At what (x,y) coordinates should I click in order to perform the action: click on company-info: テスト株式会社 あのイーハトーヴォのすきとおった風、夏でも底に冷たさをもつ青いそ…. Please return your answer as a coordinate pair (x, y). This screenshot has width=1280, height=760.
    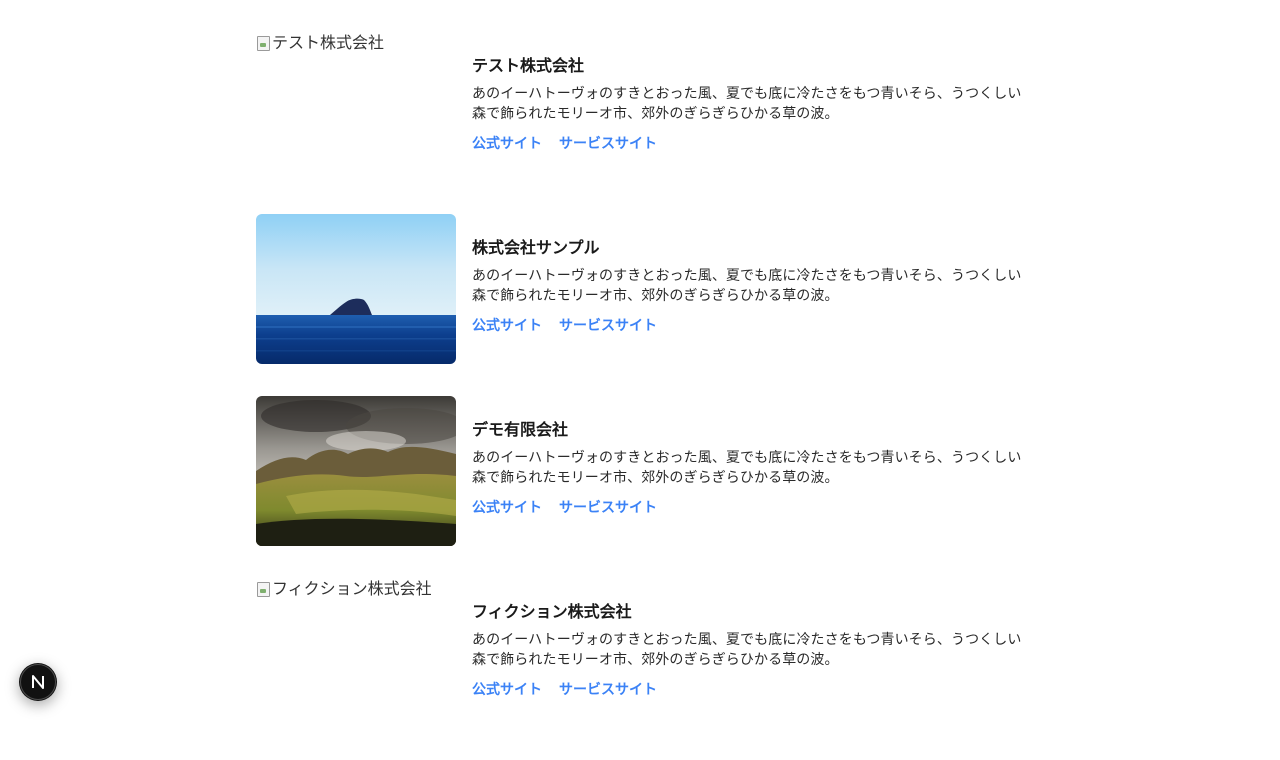
    Looking at the image, I should click on (748, 104).